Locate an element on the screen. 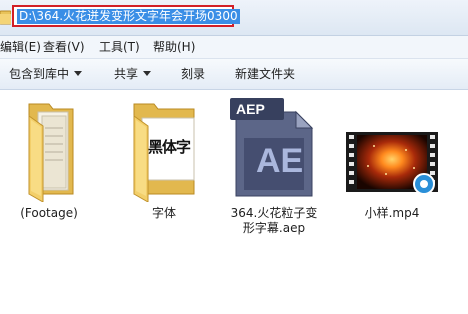 The height and width of the screenshot is (314, 468). command-bar: 包含到库中 共享 刻录 新建文件夹 is located at coordinates (234, 74).